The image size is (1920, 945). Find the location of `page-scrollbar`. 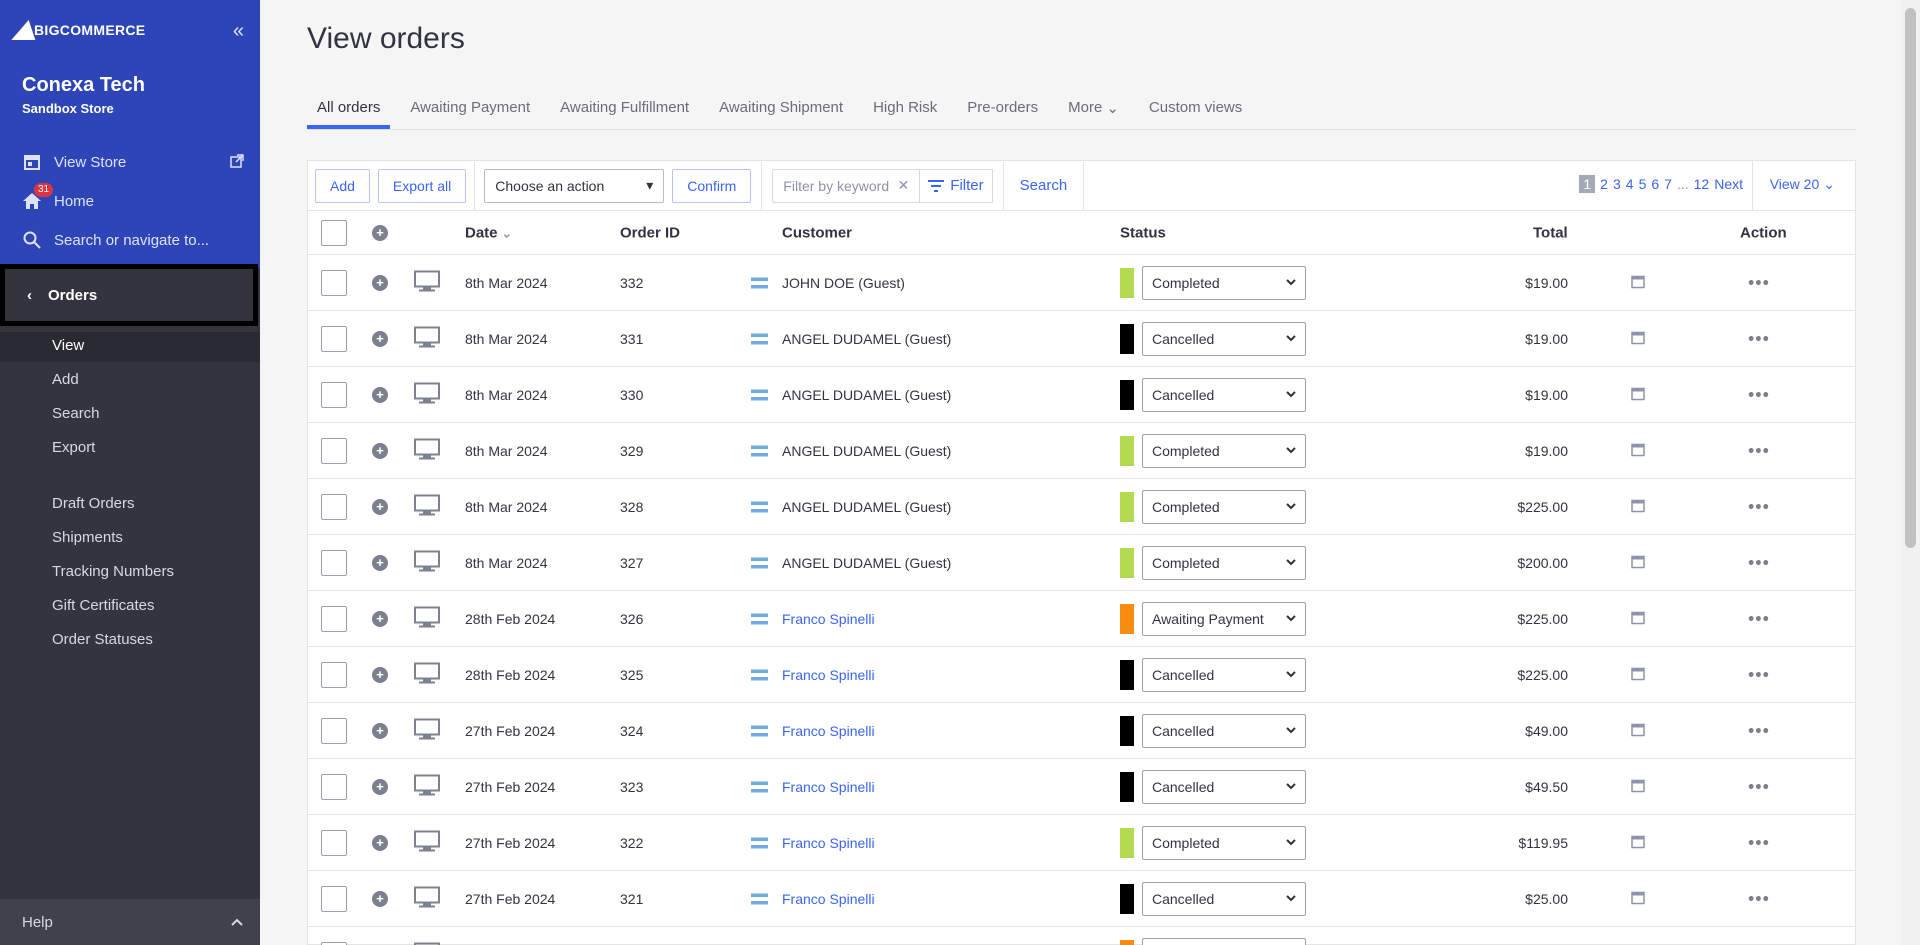

page-scrollbar is located at coordinates (1910, 472).